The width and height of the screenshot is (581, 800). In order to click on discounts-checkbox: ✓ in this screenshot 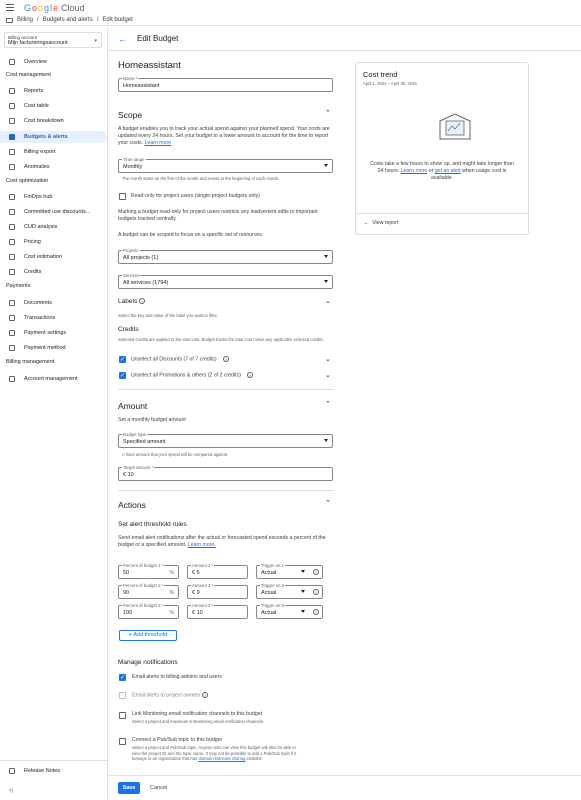, I will do `click(122, 359)`.